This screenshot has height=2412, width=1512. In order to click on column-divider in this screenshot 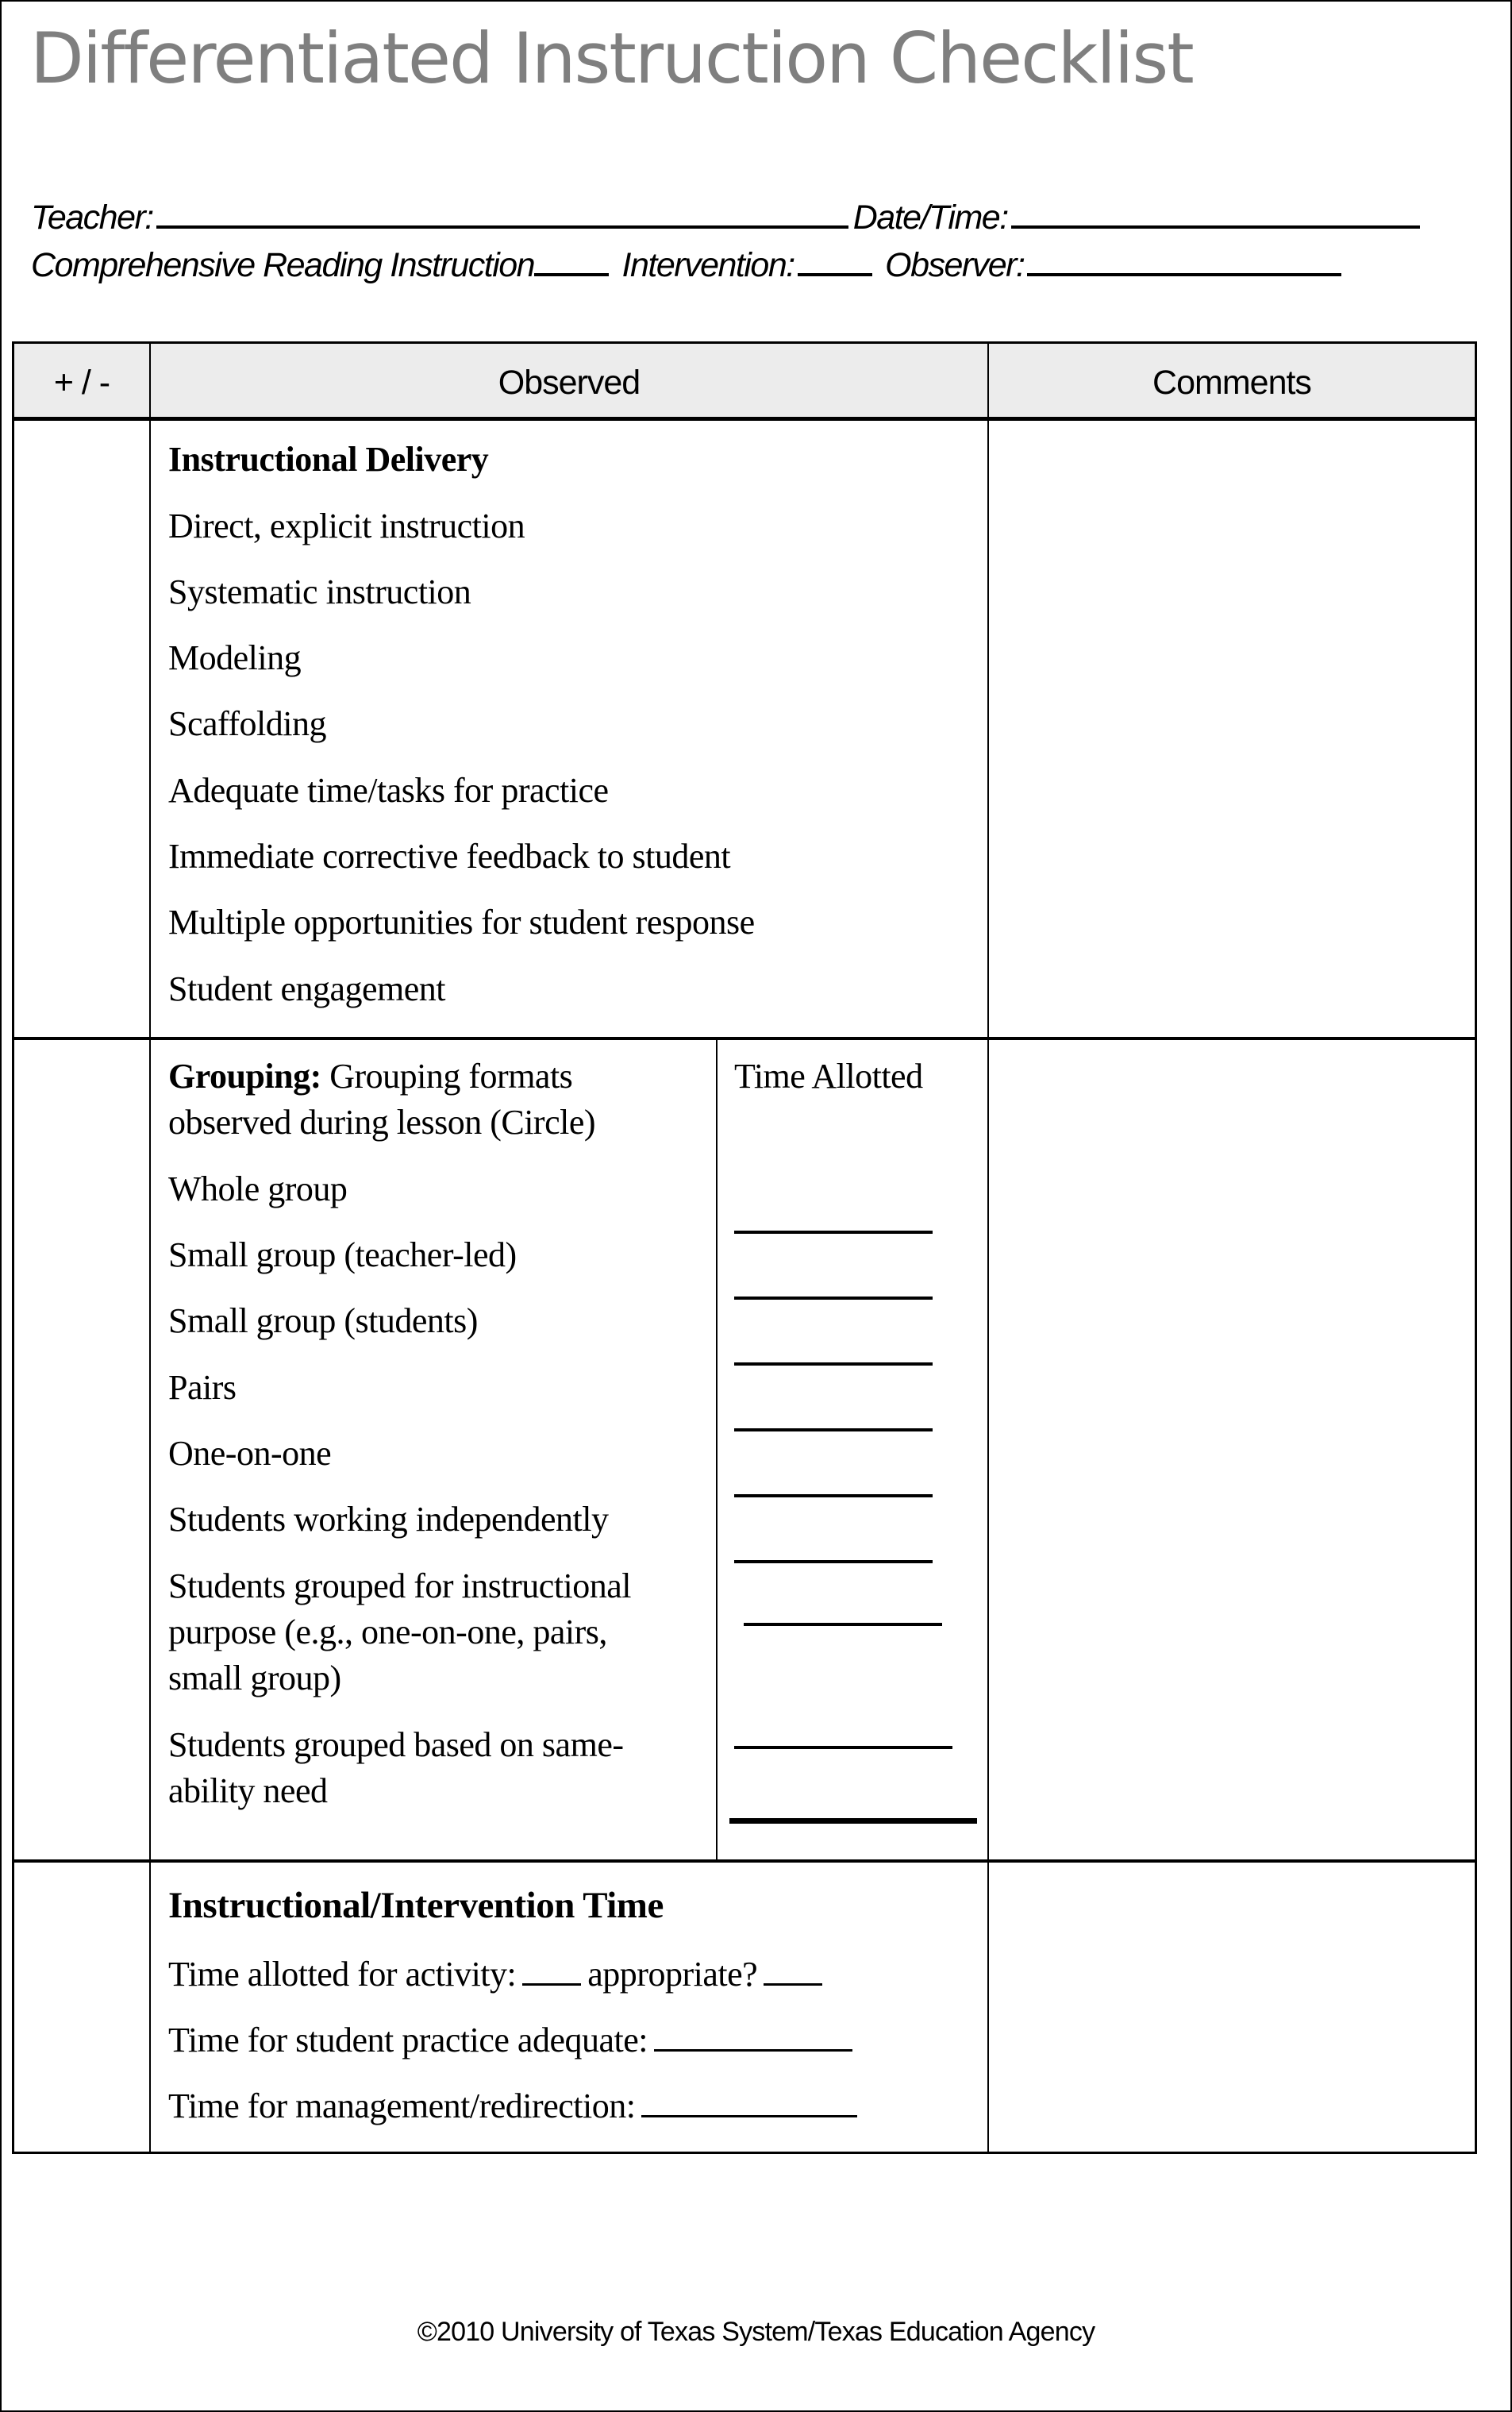, I will do `click(150, 1249)`.